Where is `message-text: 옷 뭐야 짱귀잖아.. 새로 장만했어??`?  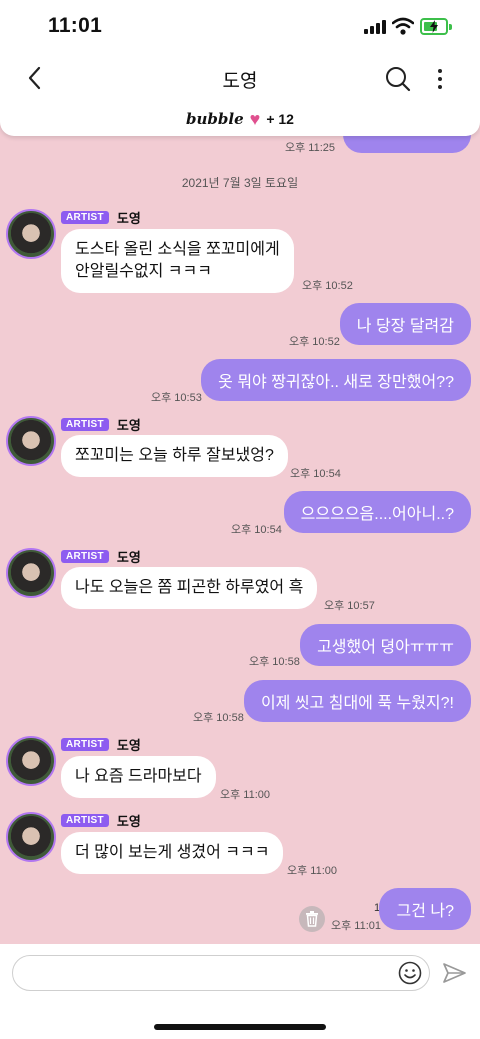 message-text: 옷 뭐야 짱귀잖아.. 새로 장만했어?? is located at coordinates (336, 382).